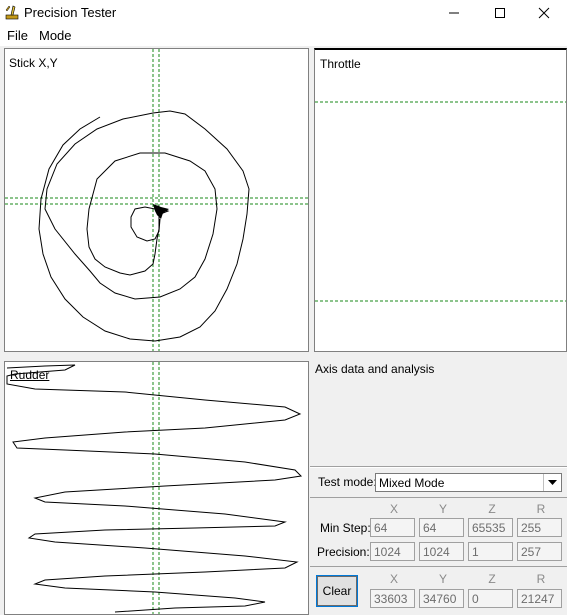  I want to click on precision-r-field: 257, so click(539, 551).